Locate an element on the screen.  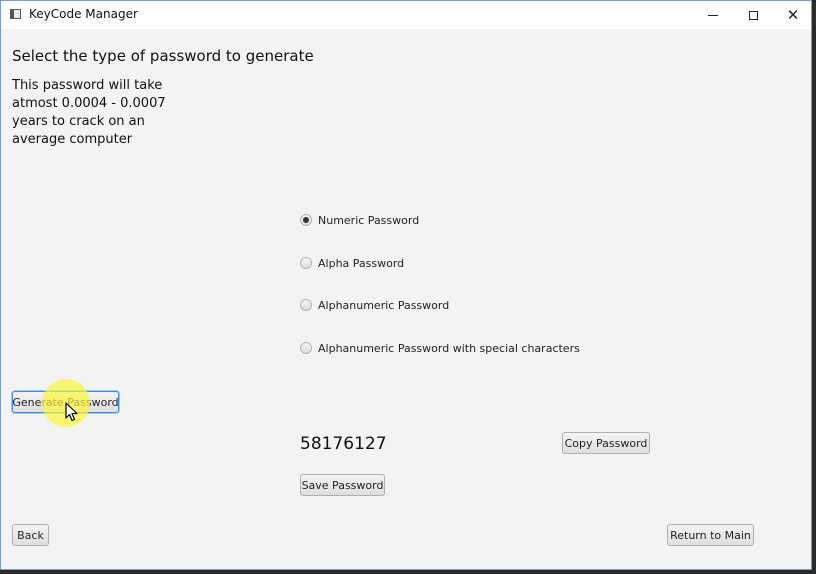
radio-label: Alpha Password is located at coordinates (361, 263).